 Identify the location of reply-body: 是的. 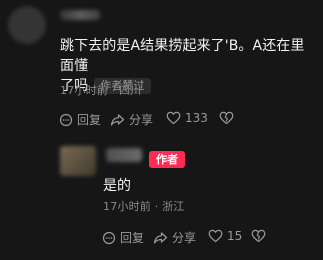
(117, 186).